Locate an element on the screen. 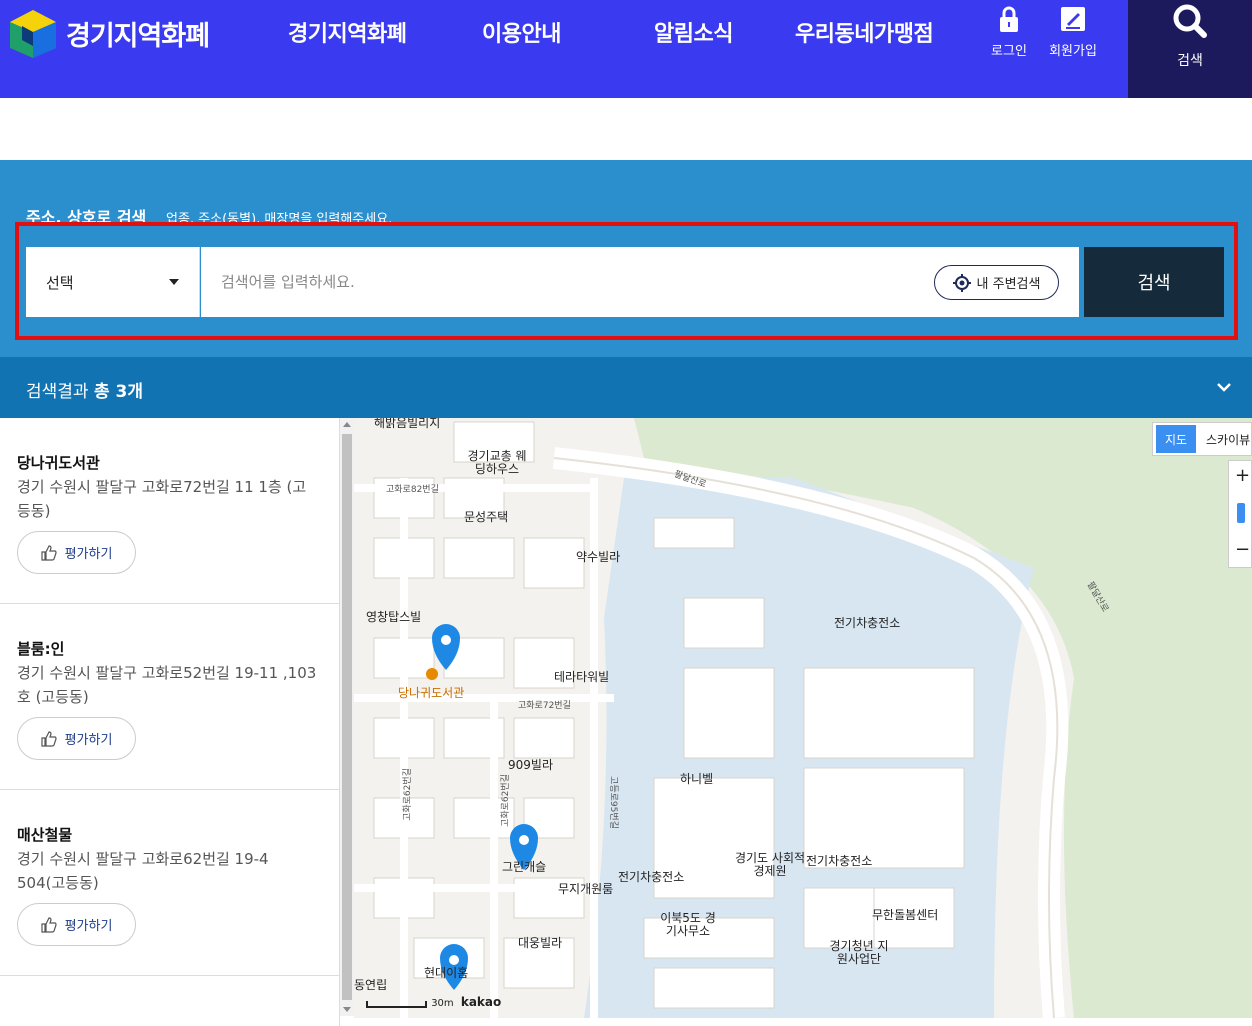  logo: 경기지역화폐 is located at coordinates (108, 33).